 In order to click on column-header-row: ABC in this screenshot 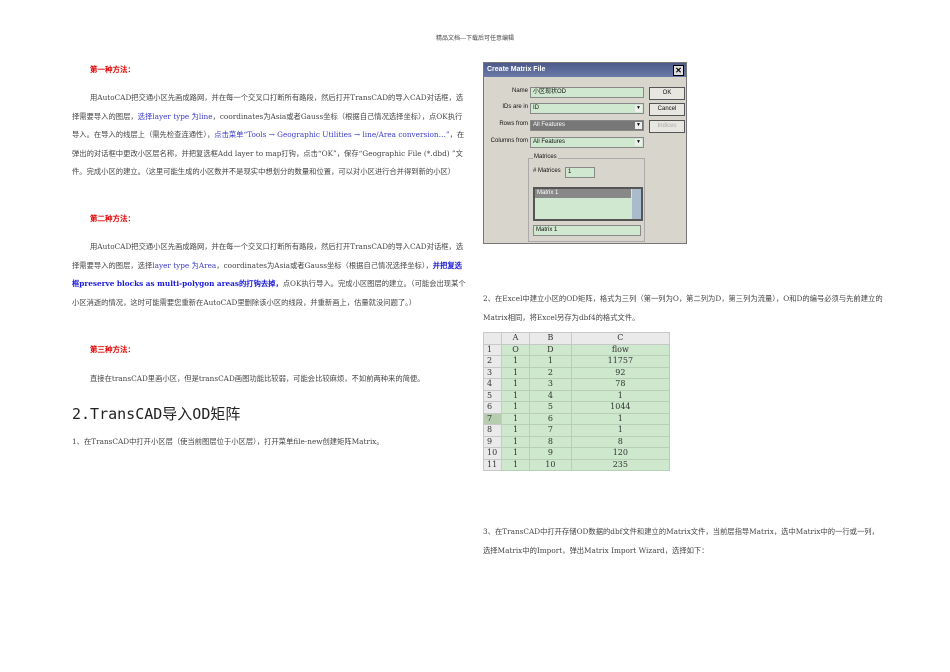, I will do `click(577, 338)`.